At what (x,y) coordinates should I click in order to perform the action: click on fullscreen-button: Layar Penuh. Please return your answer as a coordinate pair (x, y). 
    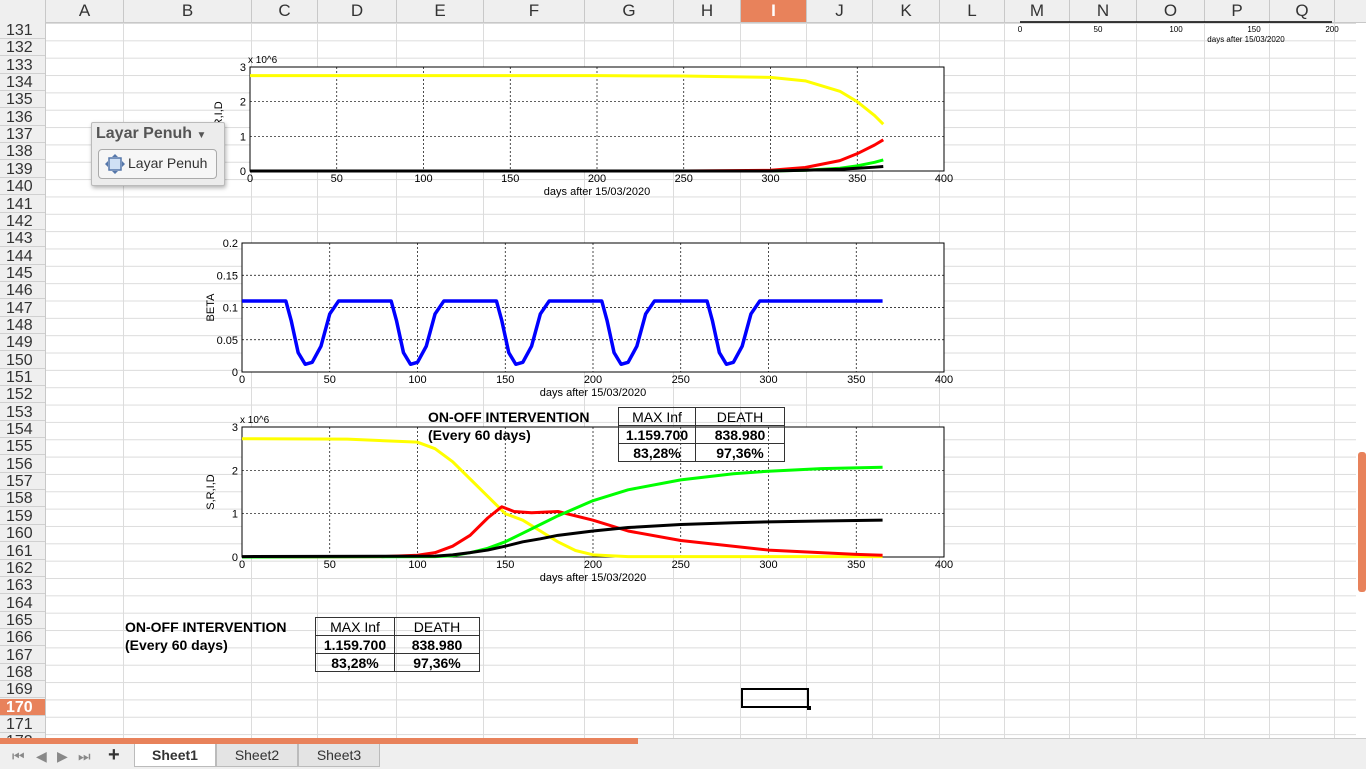
    Looking at the image, I should click on (157, 164).